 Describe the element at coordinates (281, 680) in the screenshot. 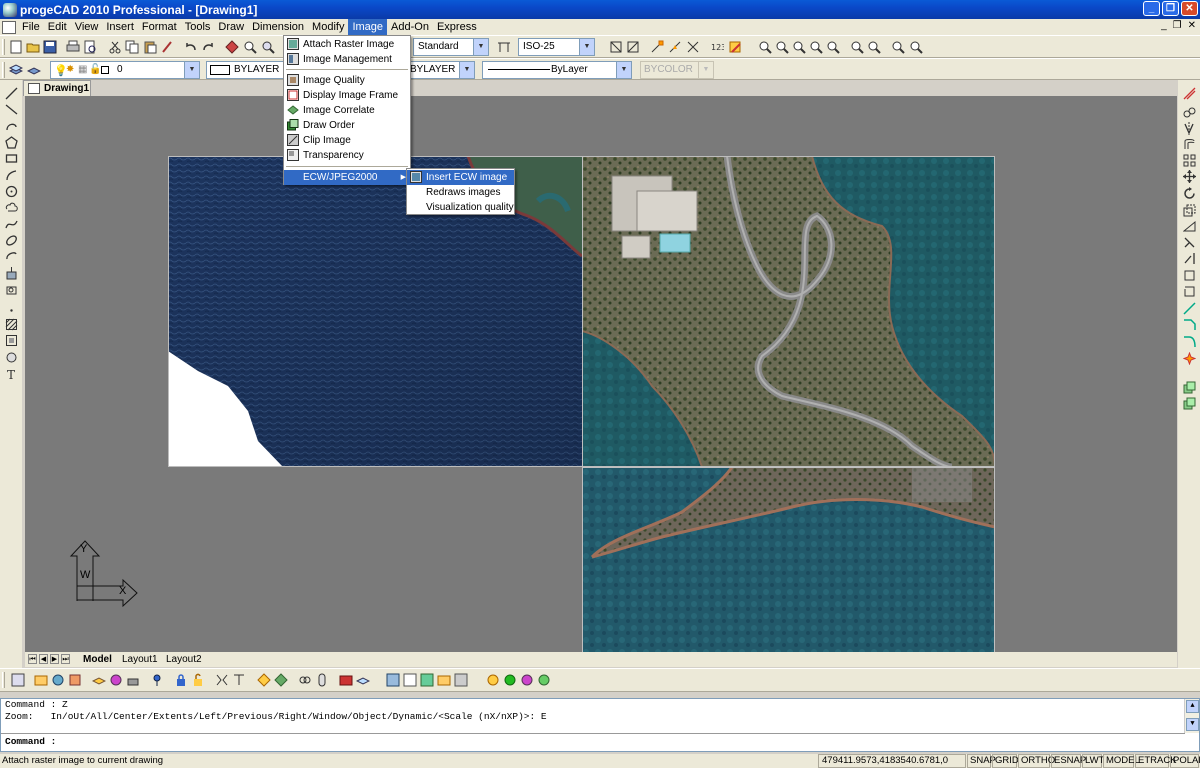

I see `match-layer-icon` at that location.